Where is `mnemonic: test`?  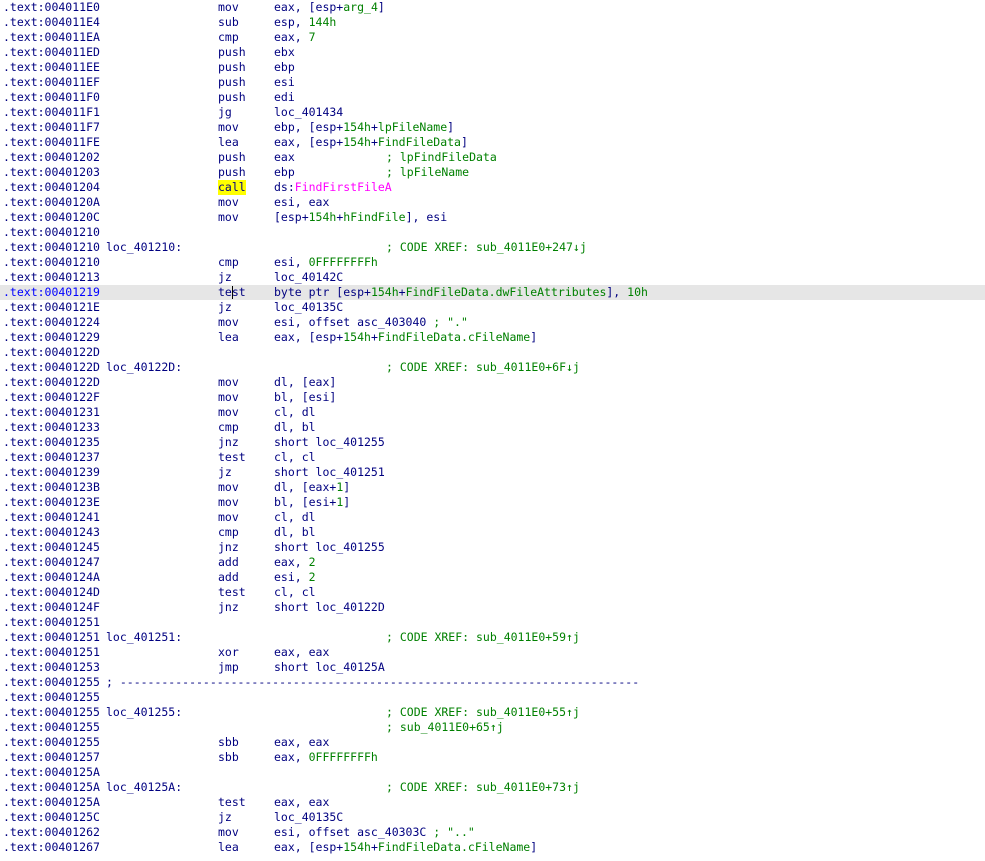 mnemonic: test is located at coordinates (232, 802).